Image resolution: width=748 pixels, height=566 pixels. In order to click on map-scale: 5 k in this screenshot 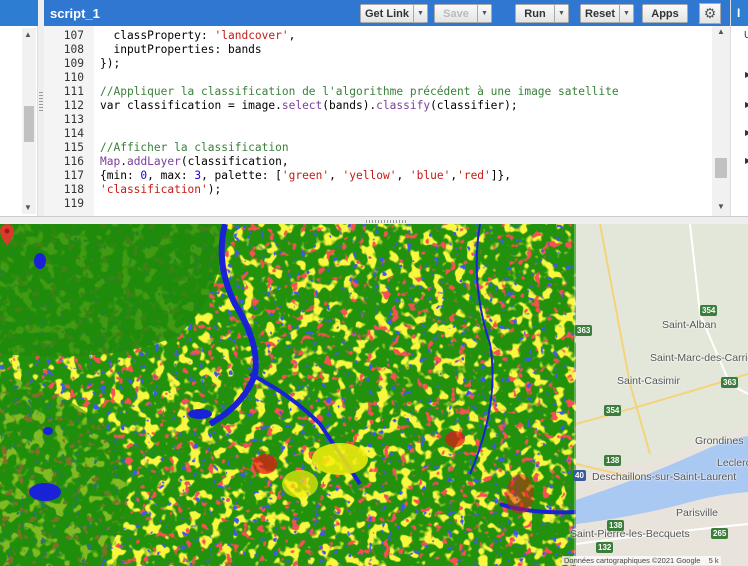, I will do `click(713, 560)`.